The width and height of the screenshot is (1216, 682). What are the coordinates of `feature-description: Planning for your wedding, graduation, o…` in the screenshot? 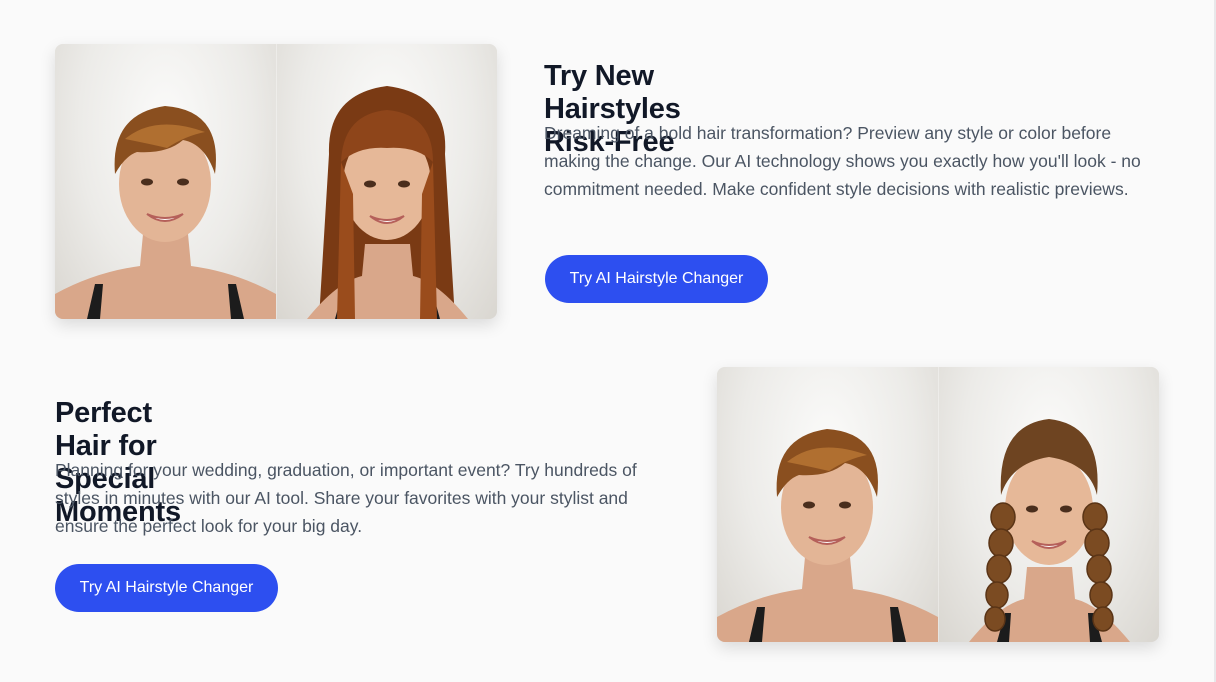 It's located at (346, 498).